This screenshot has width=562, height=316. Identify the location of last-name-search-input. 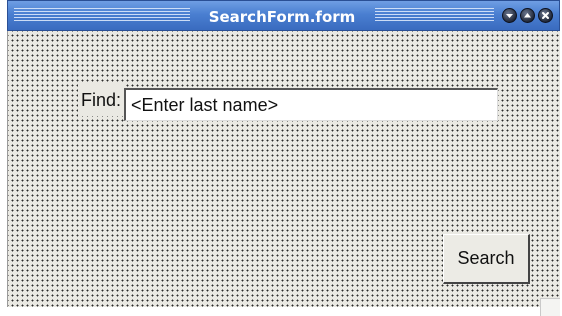
(311, 104).